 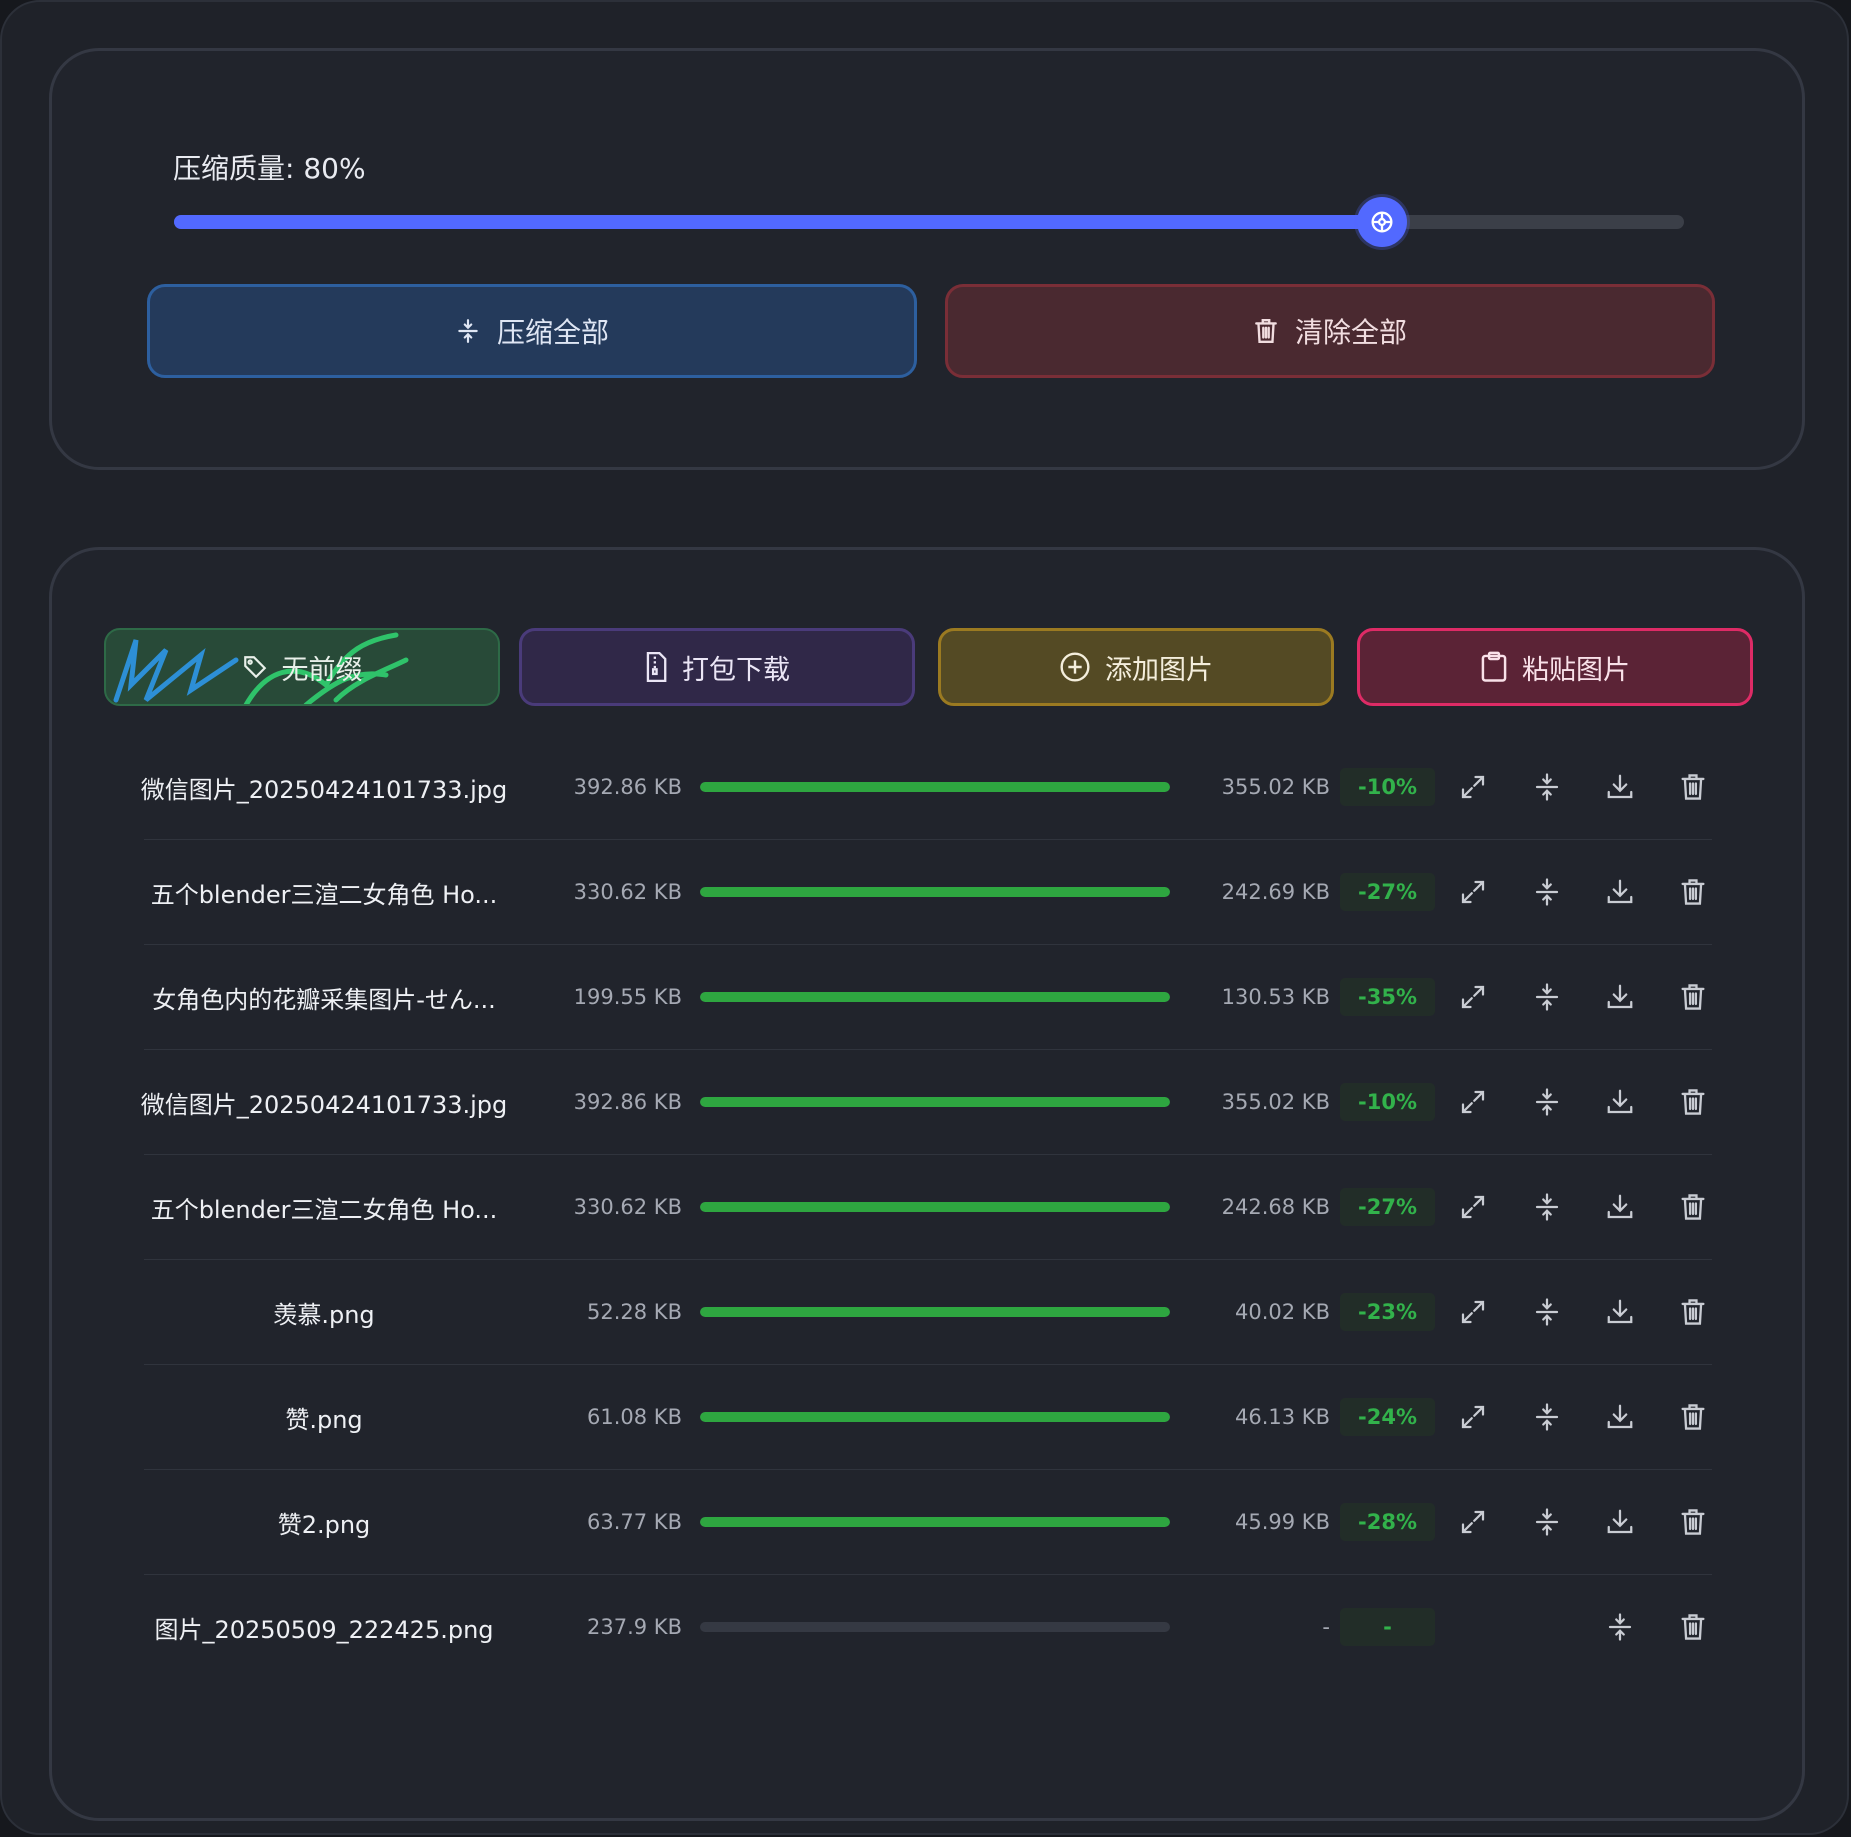 I want to click on ratio-badge: -27%, so click(x=1387, y=1207).